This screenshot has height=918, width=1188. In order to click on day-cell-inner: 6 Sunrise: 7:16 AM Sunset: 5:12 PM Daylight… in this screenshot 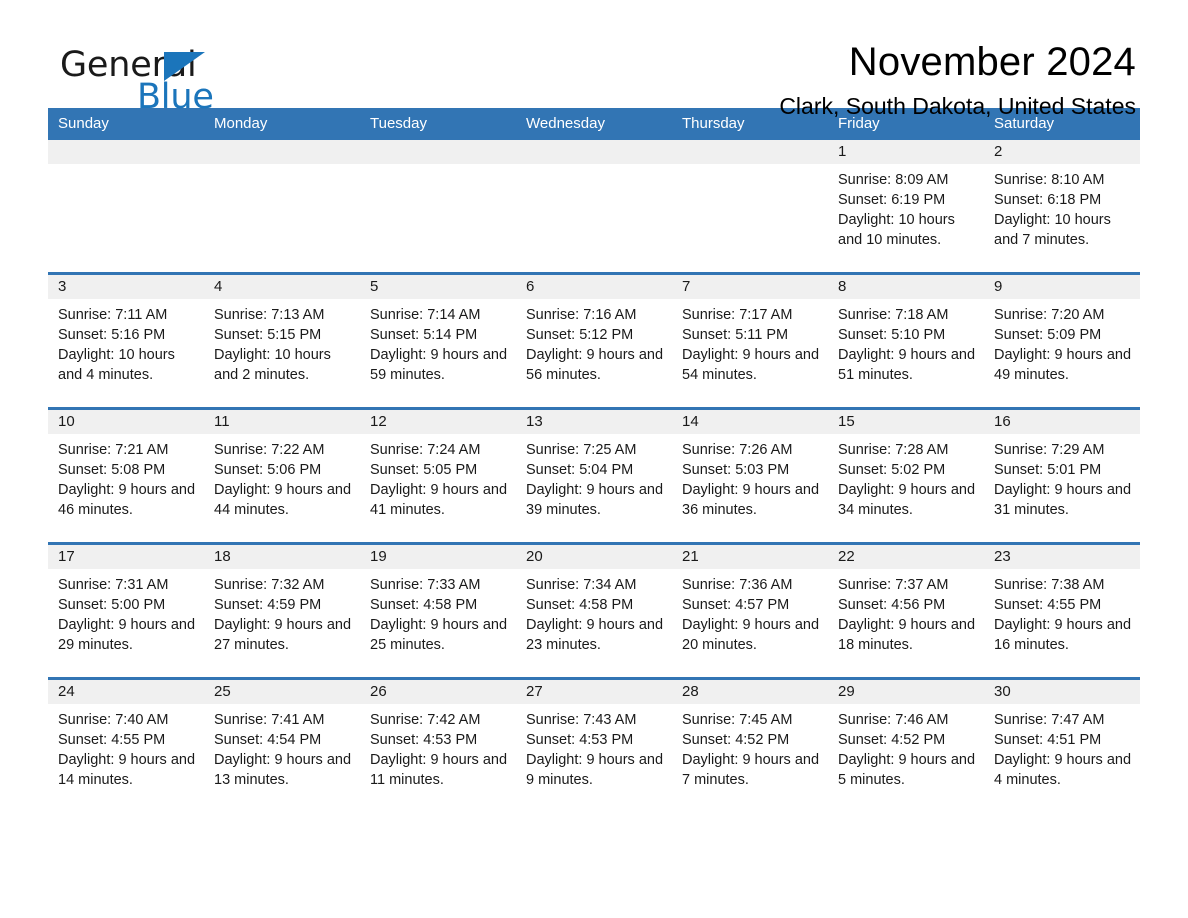, I will do `click(594, 341)`.